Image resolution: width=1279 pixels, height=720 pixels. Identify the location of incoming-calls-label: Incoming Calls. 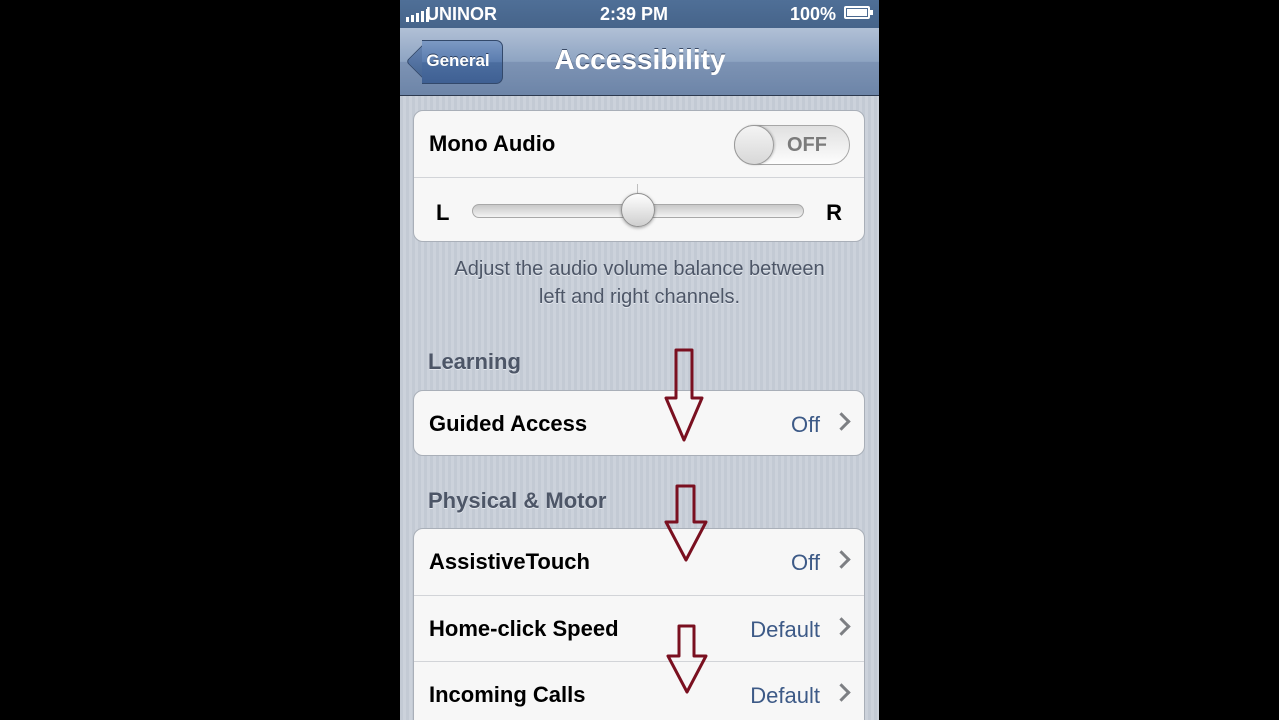
(507, 694).